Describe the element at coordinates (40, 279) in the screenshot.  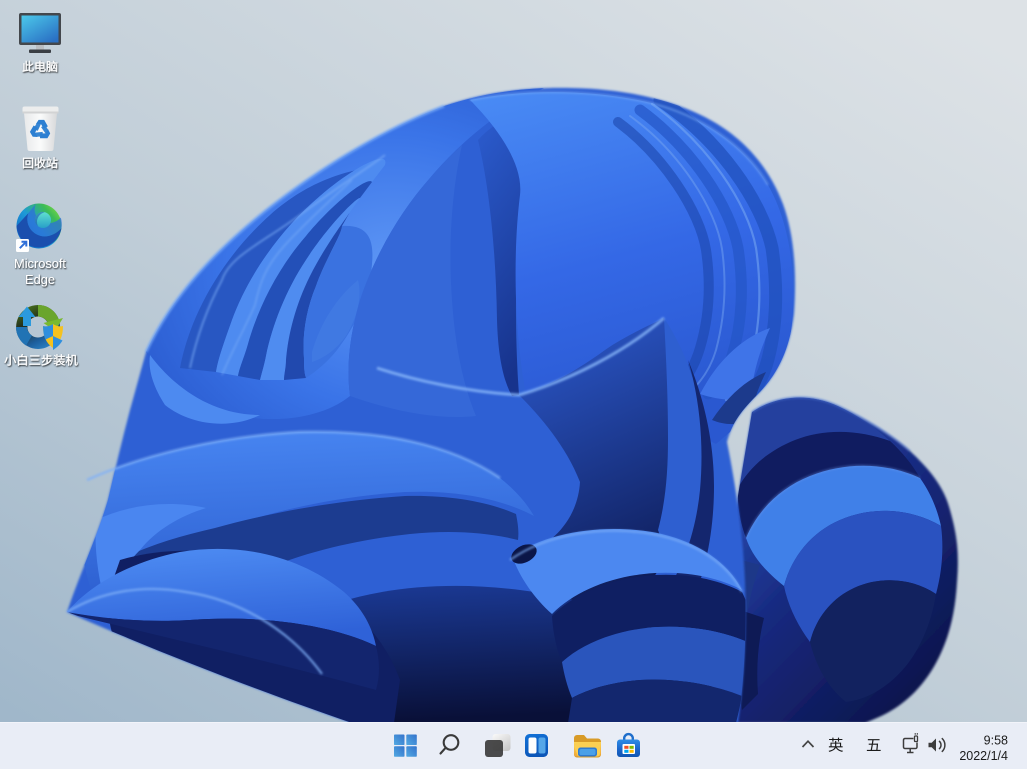
I see `svg-text: Edge` at that location.